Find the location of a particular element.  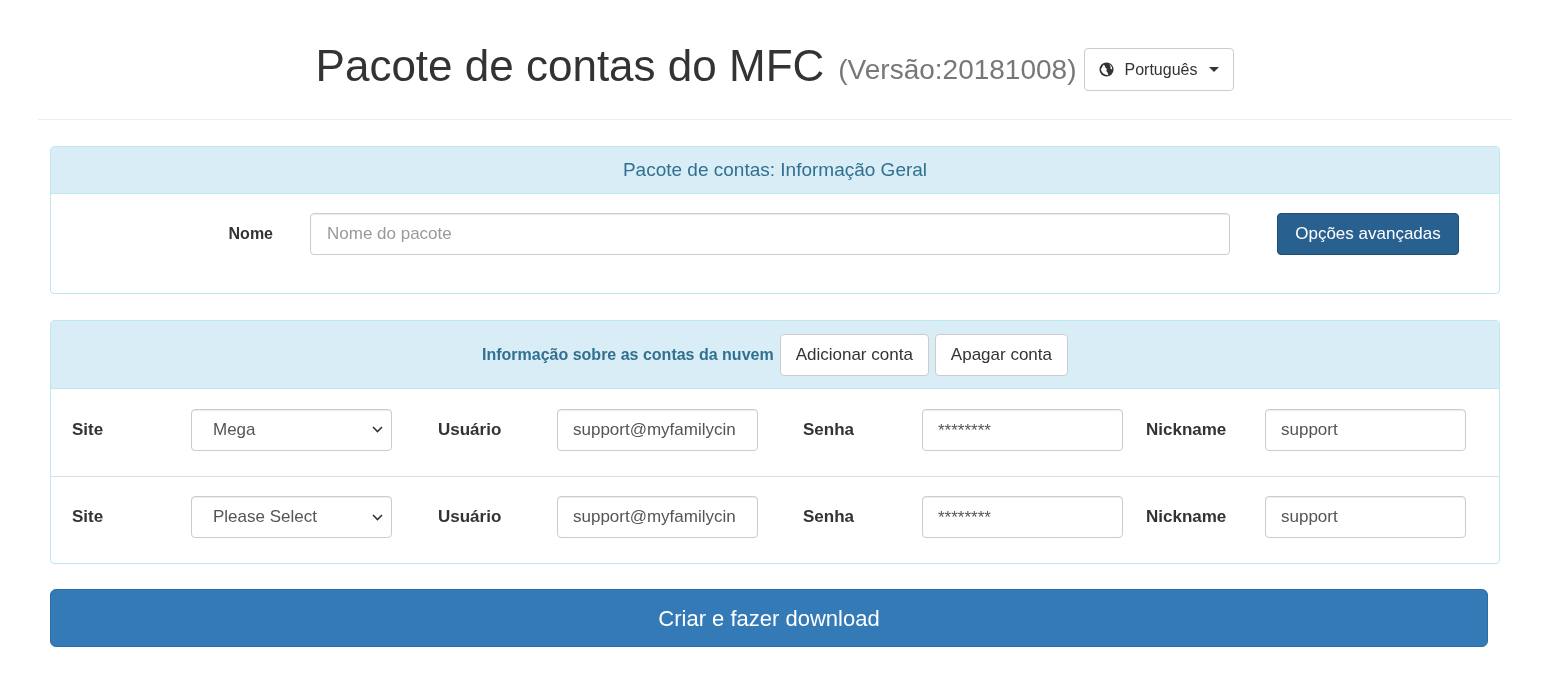

field-label: Nome is located at coordinates (250, 234).